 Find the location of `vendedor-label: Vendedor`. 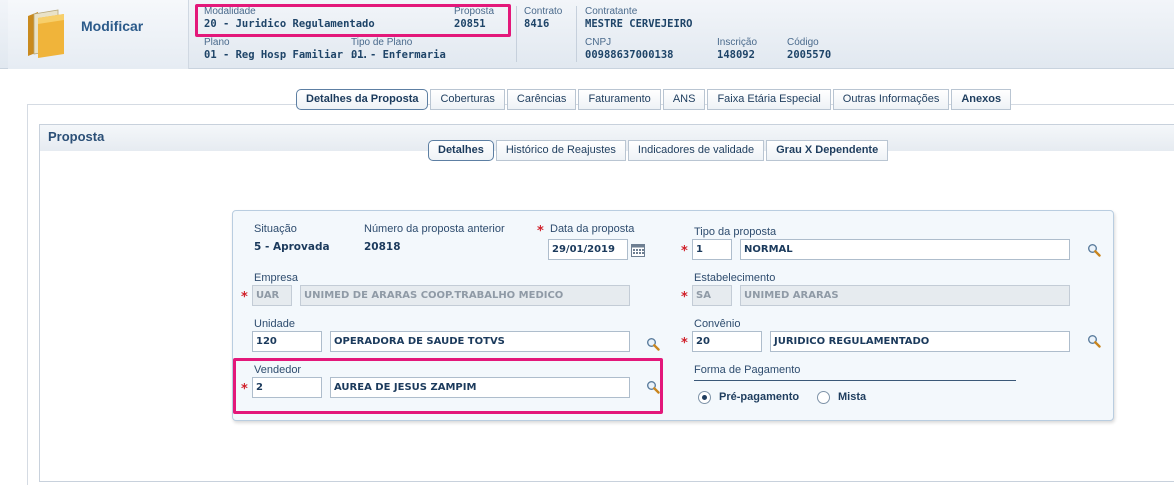

vendedor-label: Vendedor is located at coordinates (278, 370).